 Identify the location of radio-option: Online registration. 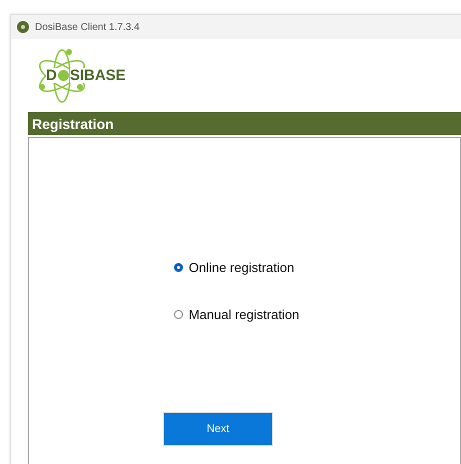
(237, 267).